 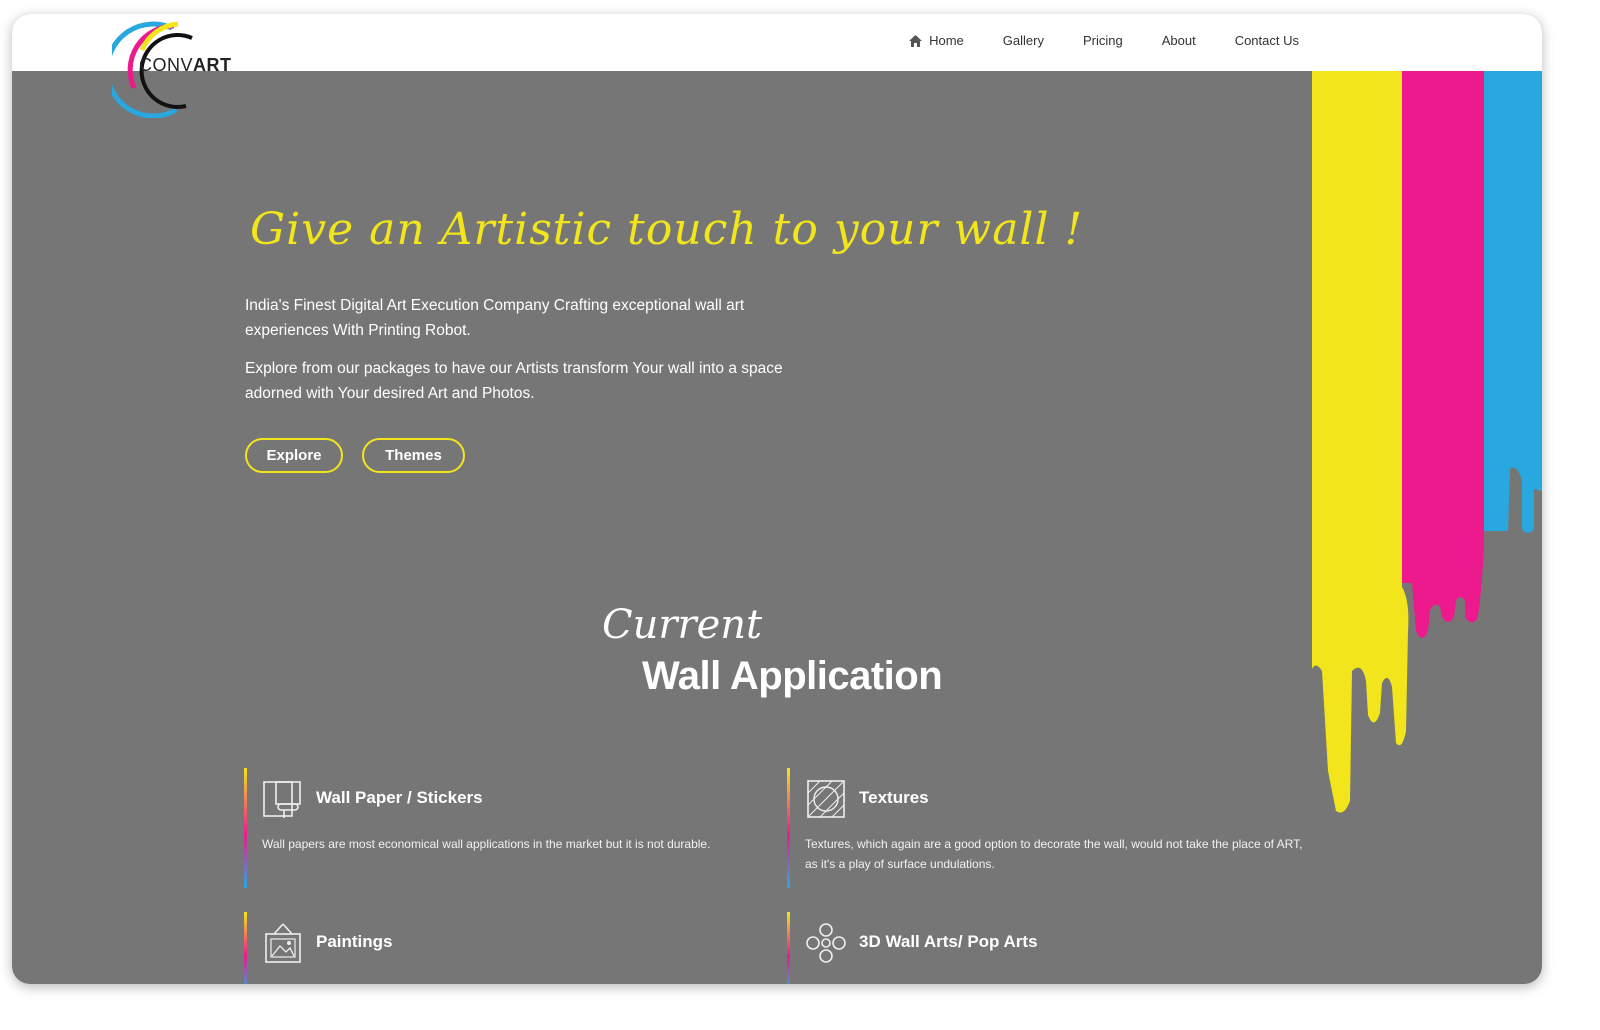 What do you see at coordinates (792, 676) in the screenshot?
I see `section-title: Wall Application` at bounding box center [792, 676].